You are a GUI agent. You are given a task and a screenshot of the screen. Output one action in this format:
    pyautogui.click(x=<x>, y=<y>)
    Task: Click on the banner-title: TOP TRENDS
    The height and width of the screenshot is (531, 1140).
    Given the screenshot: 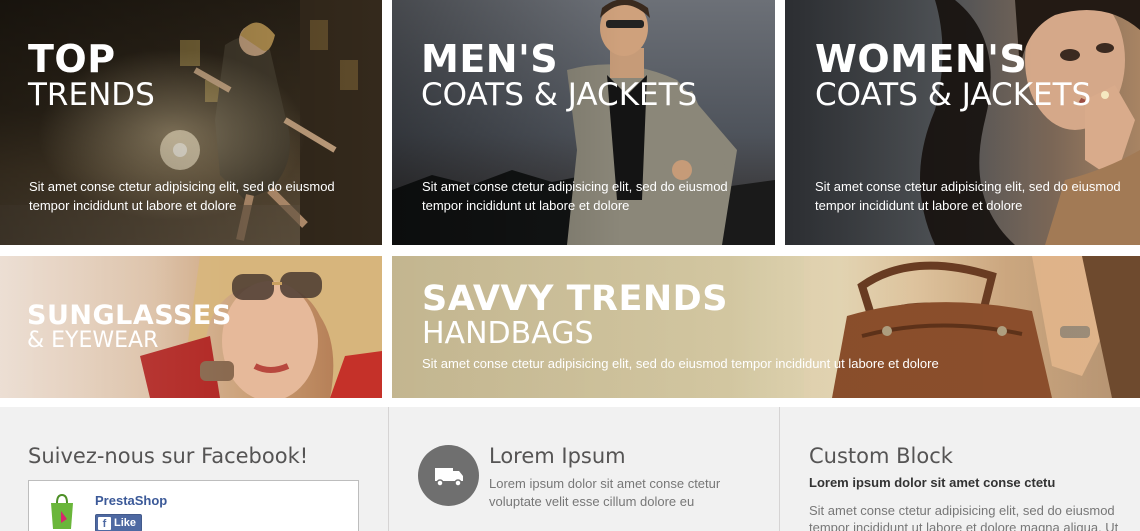 What is the action you would take?
    pyautogui.click(x=91, y=75)
    